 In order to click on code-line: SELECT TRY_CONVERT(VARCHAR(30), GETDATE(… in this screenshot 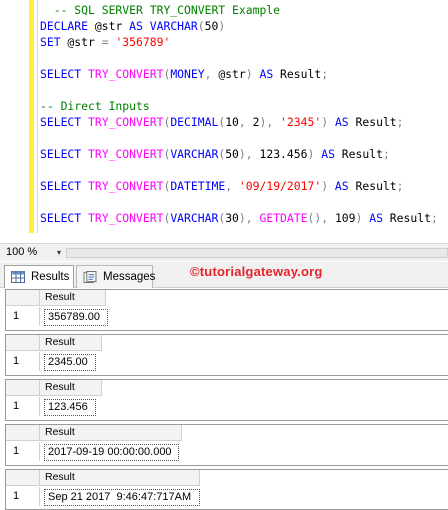, I will do `click(239, 218)`.